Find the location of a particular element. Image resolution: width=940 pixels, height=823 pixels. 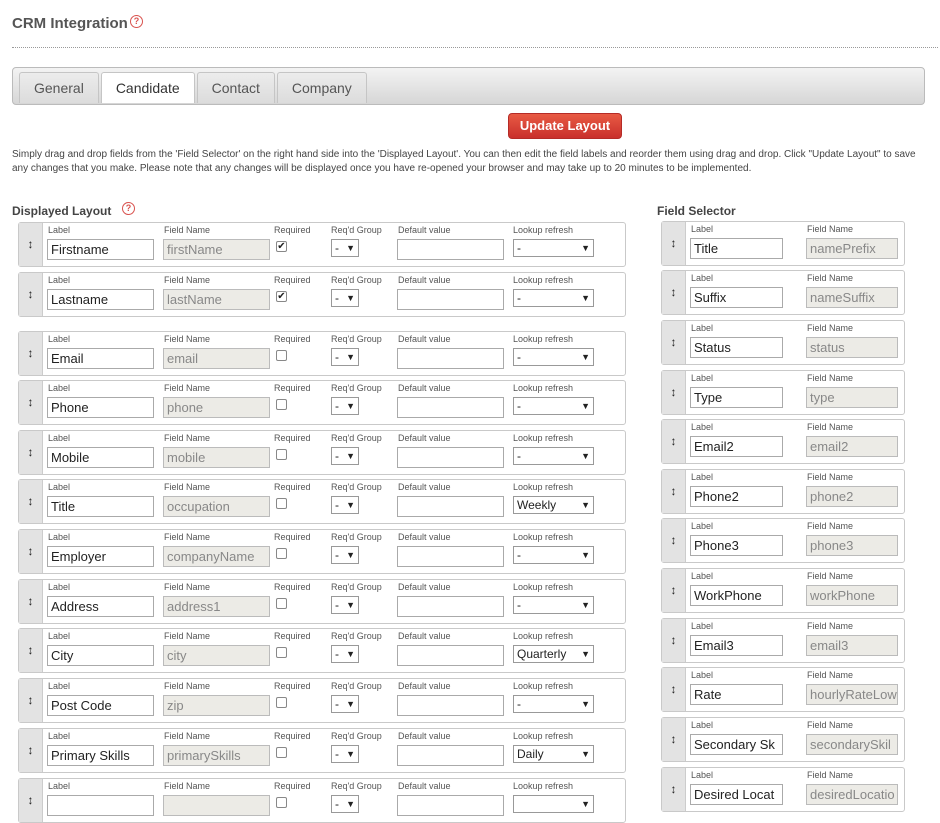

label-input: City is located at coordinates (100, 655).